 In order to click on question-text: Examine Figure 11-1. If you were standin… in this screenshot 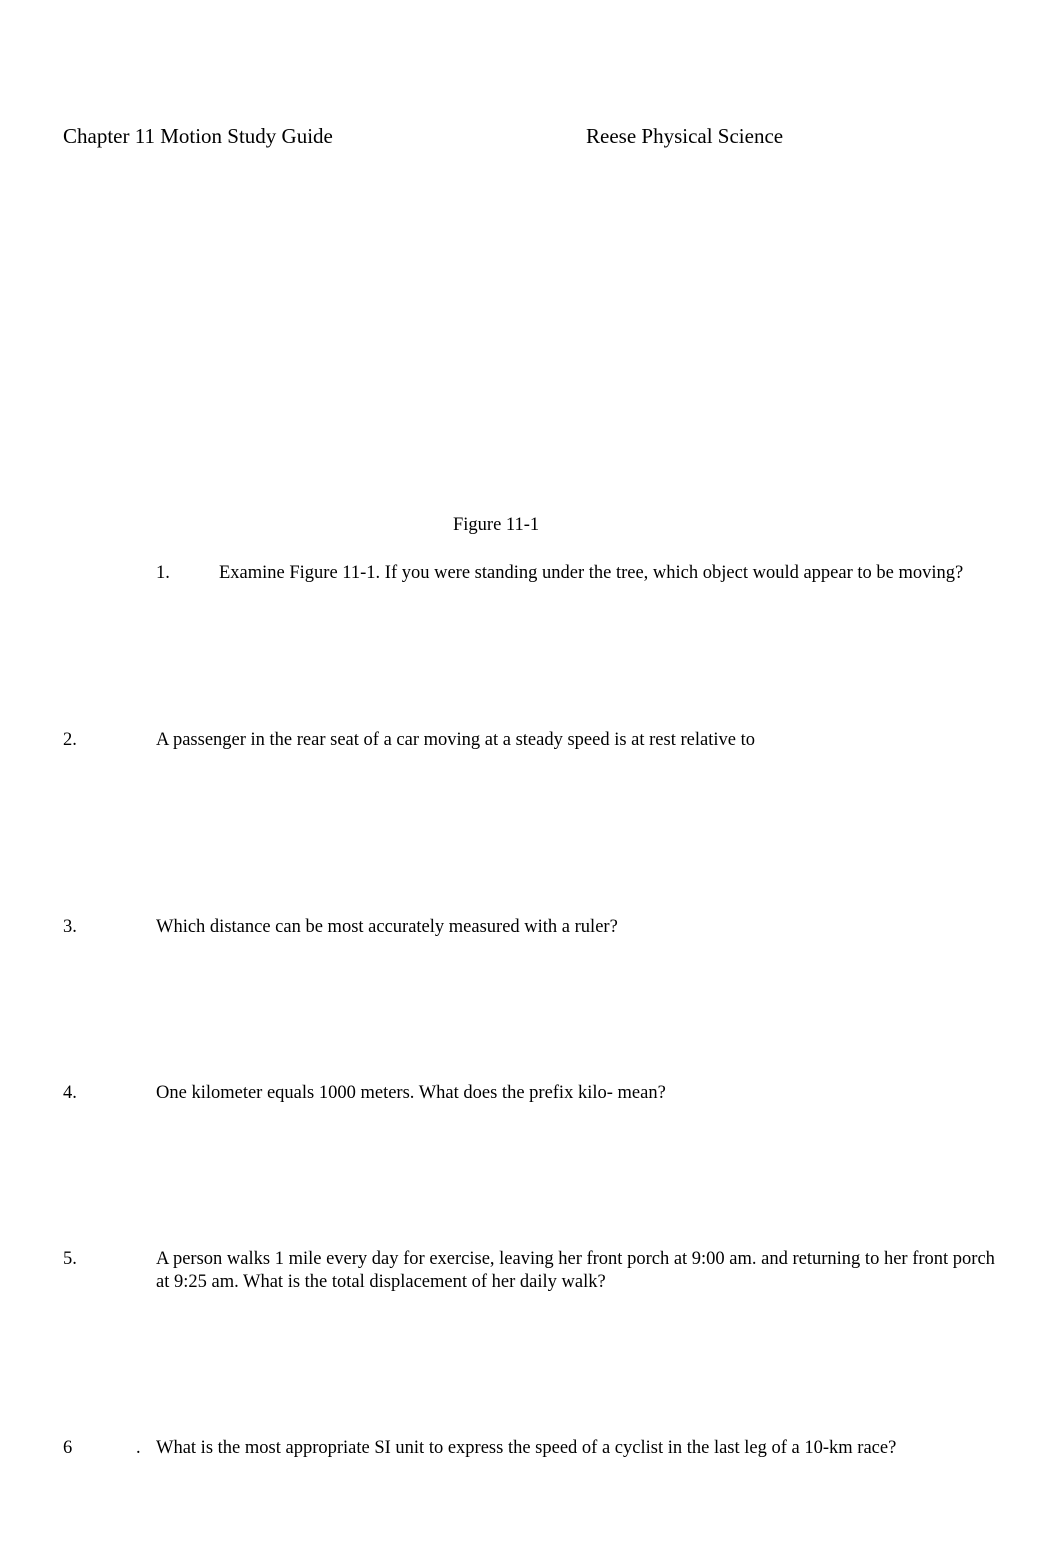, I will do `click(591, 573)`.